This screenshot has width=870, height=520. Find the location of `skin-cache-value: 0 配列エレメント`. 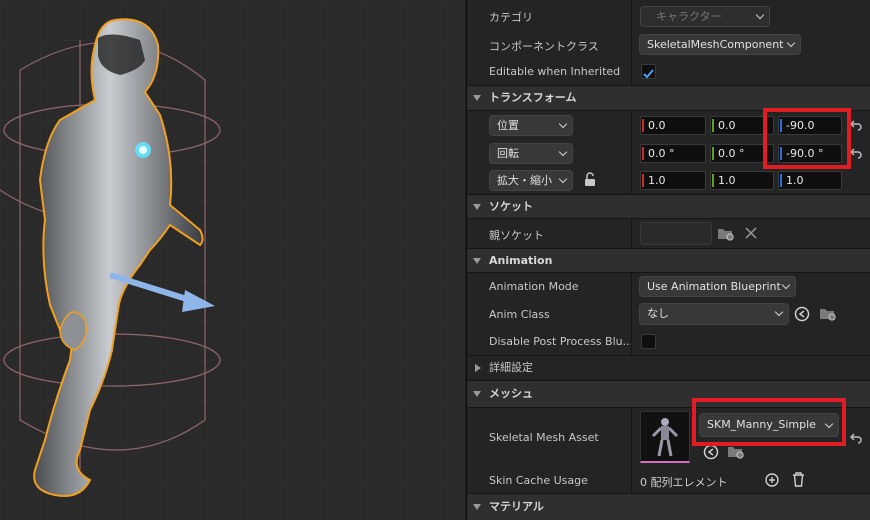

skin-cache-value: 0 配列エレメント is located at coordinates (684, 482).